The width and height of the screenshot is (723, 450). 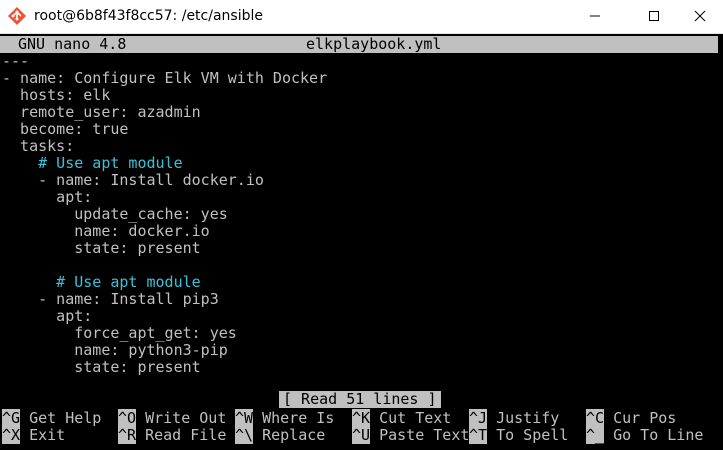 I want to click on code-text: force_apt_get: yes, so click(x=119, y=333).